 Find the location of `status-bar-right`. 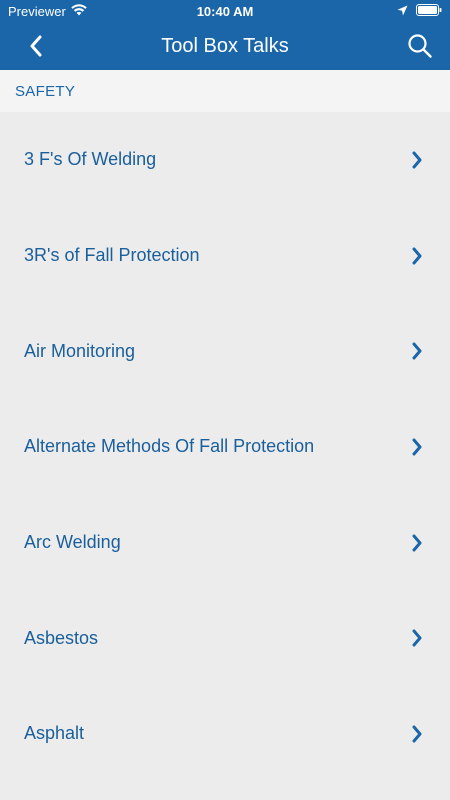

status-bar-right is located at coordinates (419, 11).